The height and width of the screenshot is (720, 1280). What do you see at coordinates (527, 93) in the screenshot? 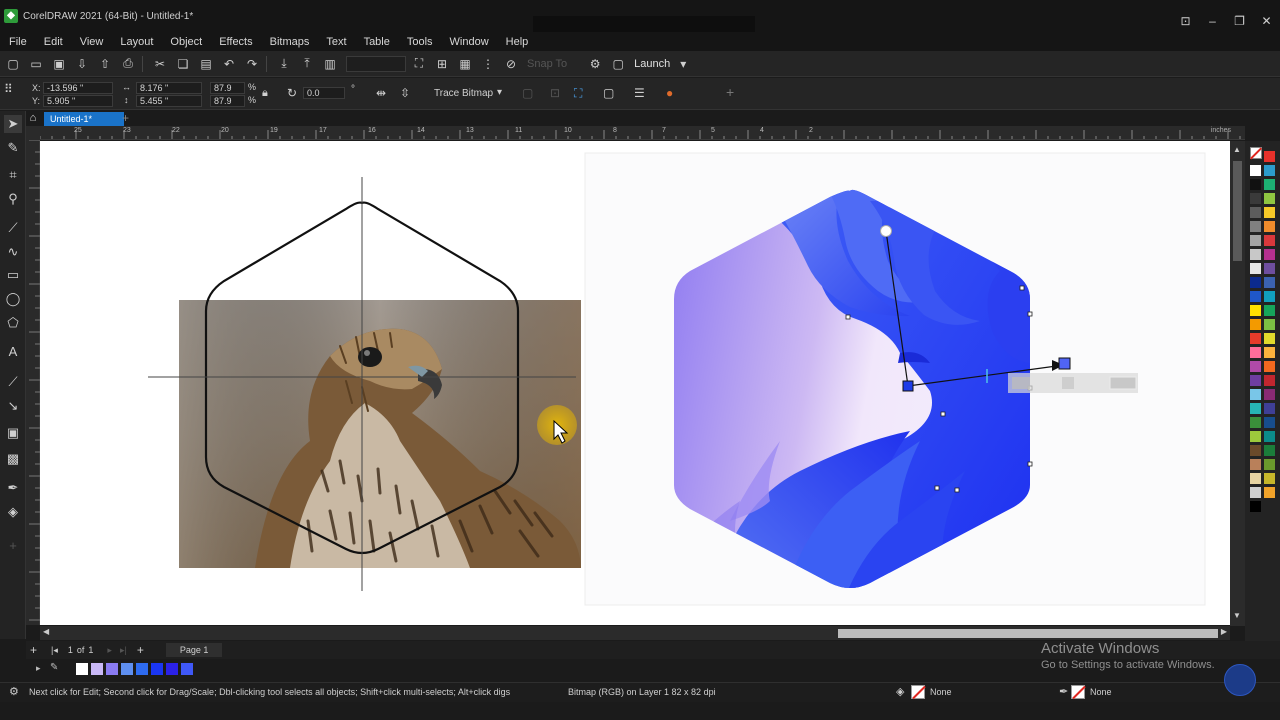
I see `outline-bitmap-icon: ▢` at bounding box center [527, 93].